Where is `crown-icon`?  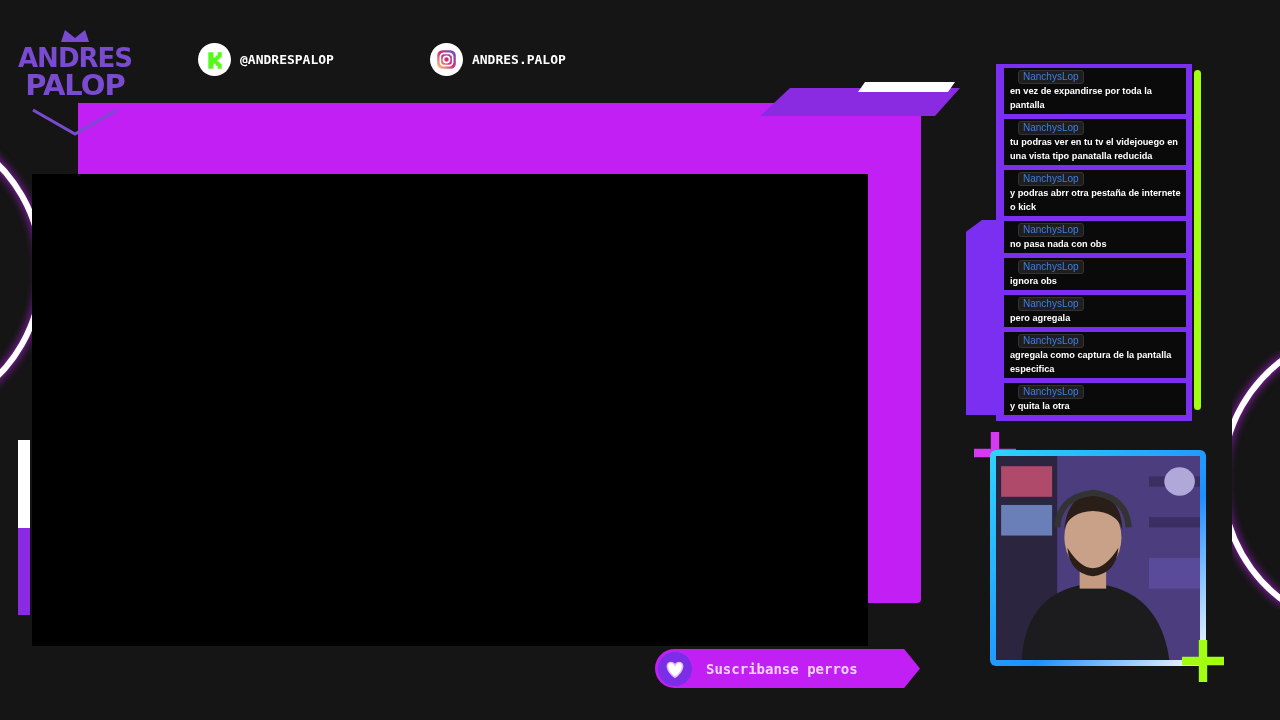 crown-icon is located at coordinates (75, 36).